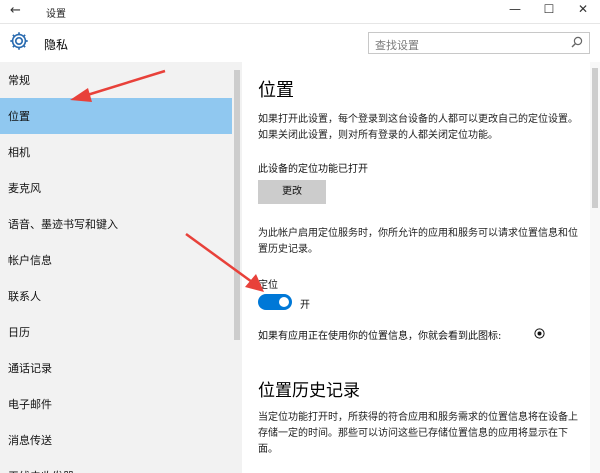 Image resolution: width=600 pixels, height=473 pixels. What do you see at coordinates (313, 169) in the screenshot?
I see `device-status-text: 此设备的定位功能已打开` at bounding box center [313, 169].